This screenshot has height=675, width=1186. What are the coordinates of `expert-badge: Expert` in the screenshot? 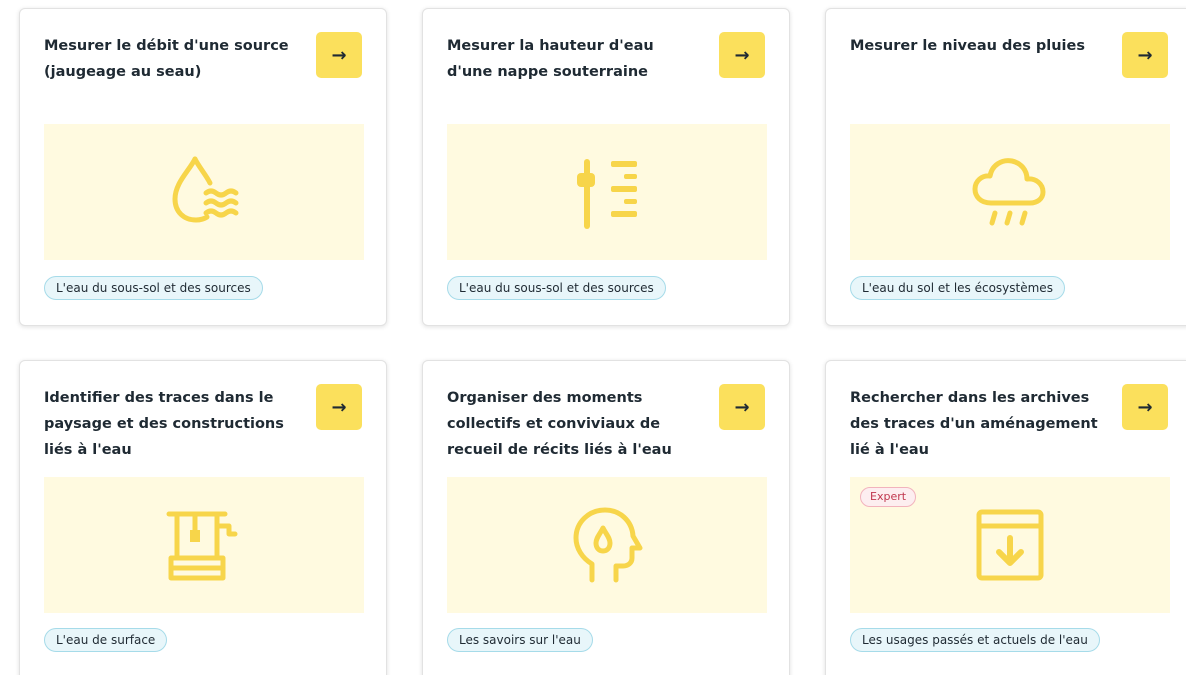 It's located at (888, 497).